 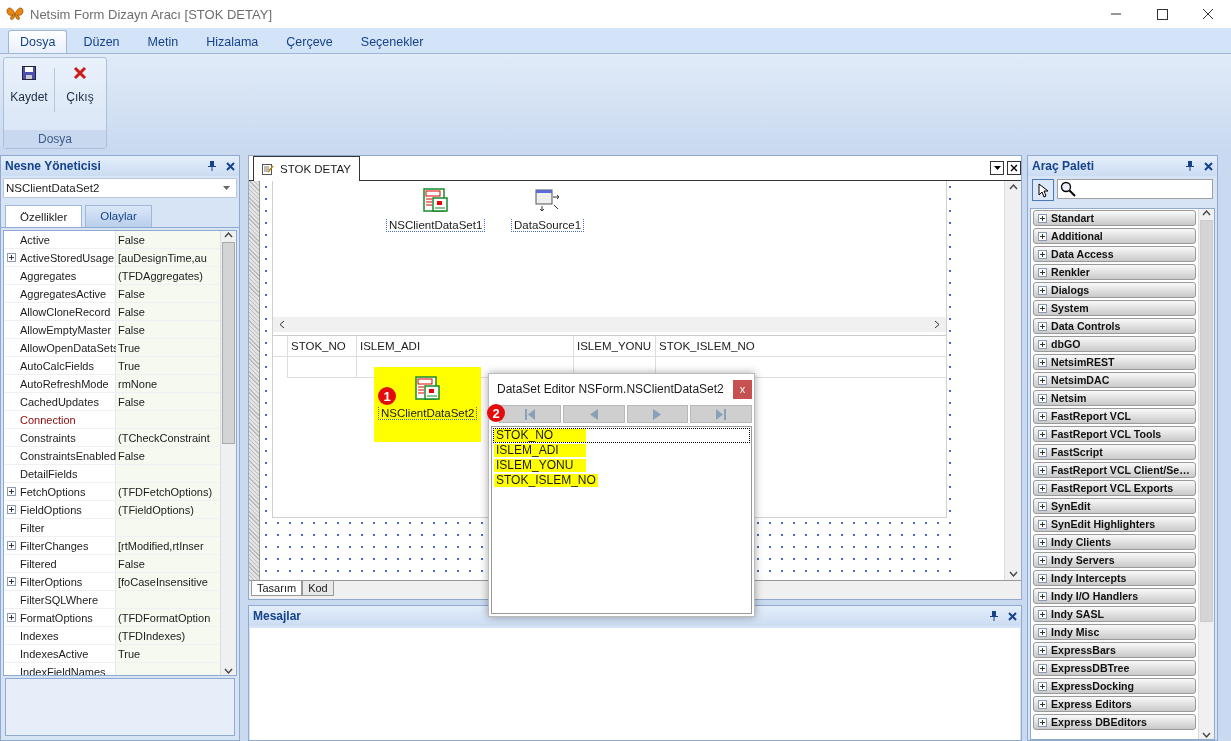 What do you see at coordinates (112, 384) in the screenshot?
I see `property-row: AutoRefreshMode rmNone` at bounding box center [112, 384].